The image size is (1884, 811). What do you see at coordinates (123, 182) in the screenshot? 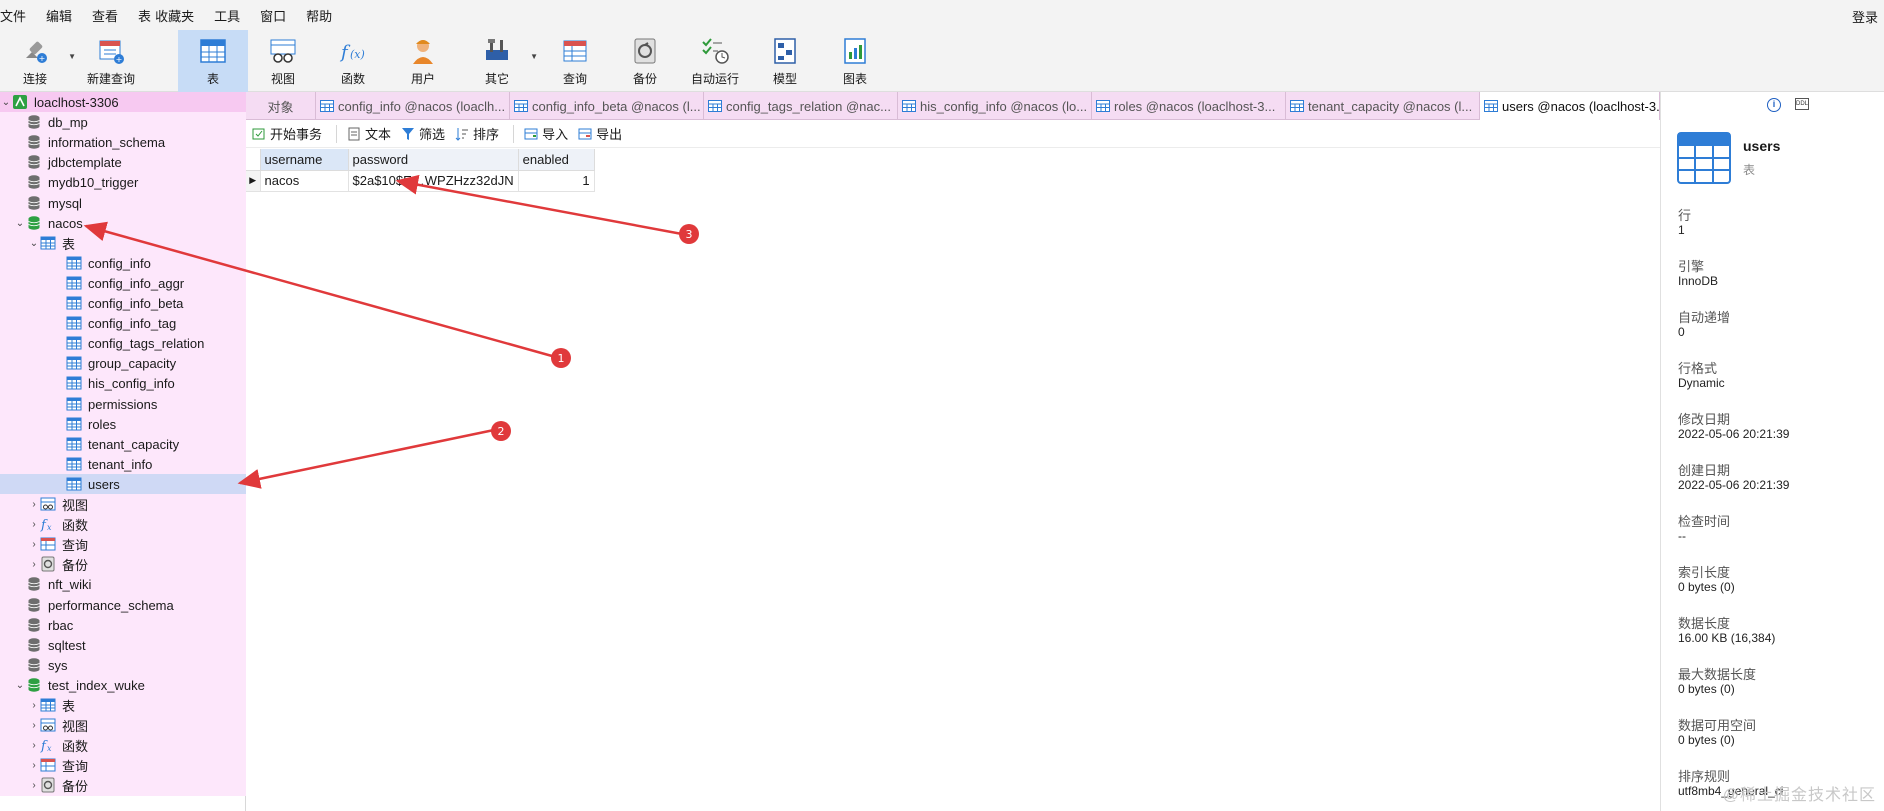
I see `tree-node-database-mydb10_trigger: mydb10_trigger` at bounding box center [123, 182].